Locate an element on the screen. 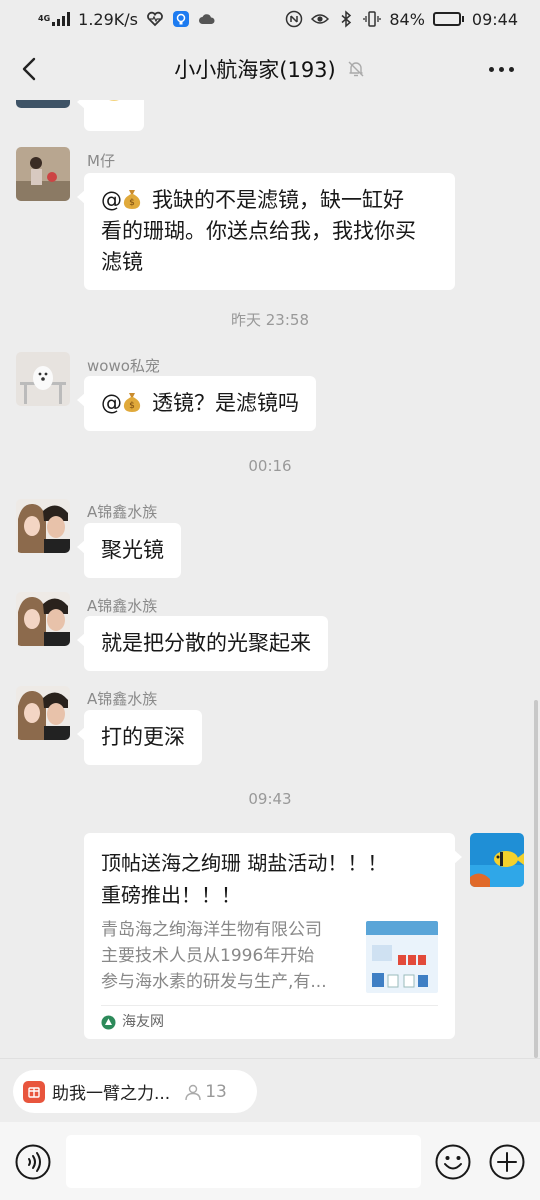  chat-header: 小小航海家(193) is located at coordinates (270, 69).